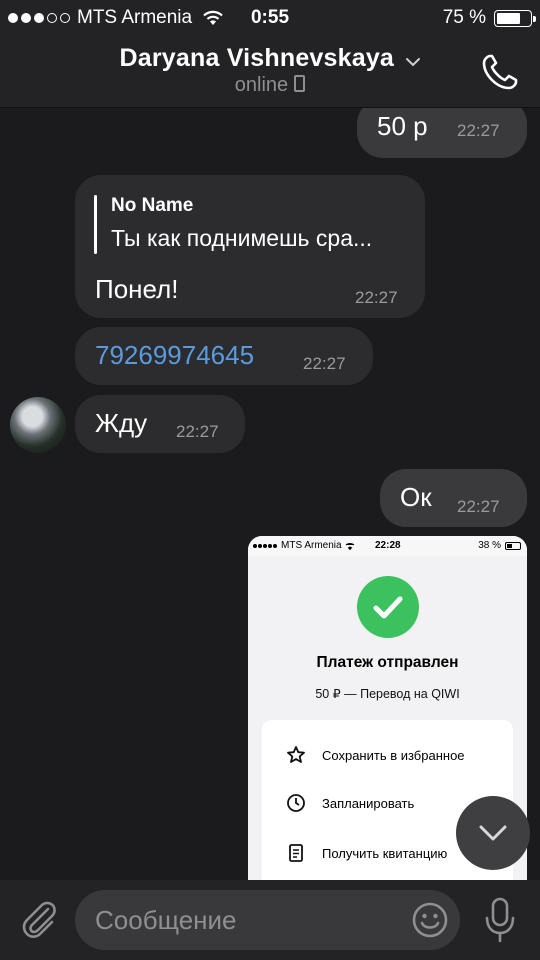 This screenshot has height=960, width=540. I want to click on message-input: Сообщение, so click(267, 920).